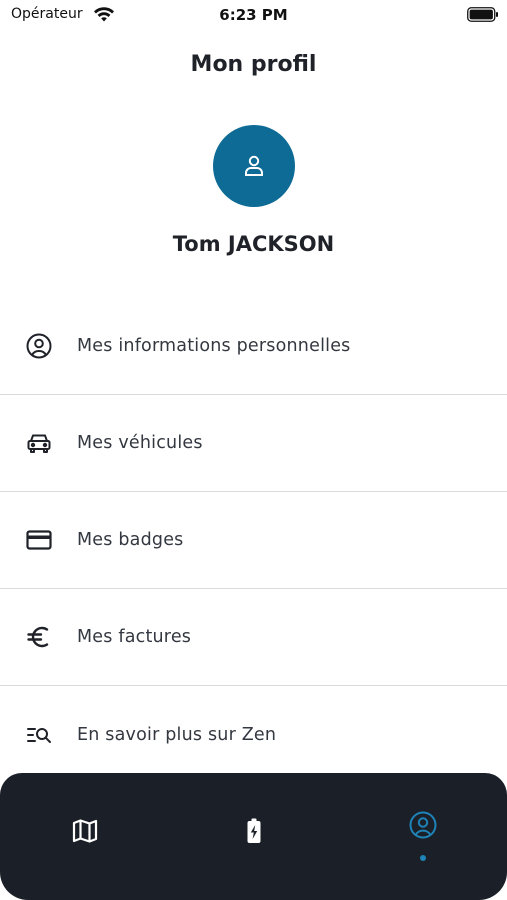 This screenshot has height=900, width=507. I want to click on menu-item-invoices: Mes factures, so click(253, 637).